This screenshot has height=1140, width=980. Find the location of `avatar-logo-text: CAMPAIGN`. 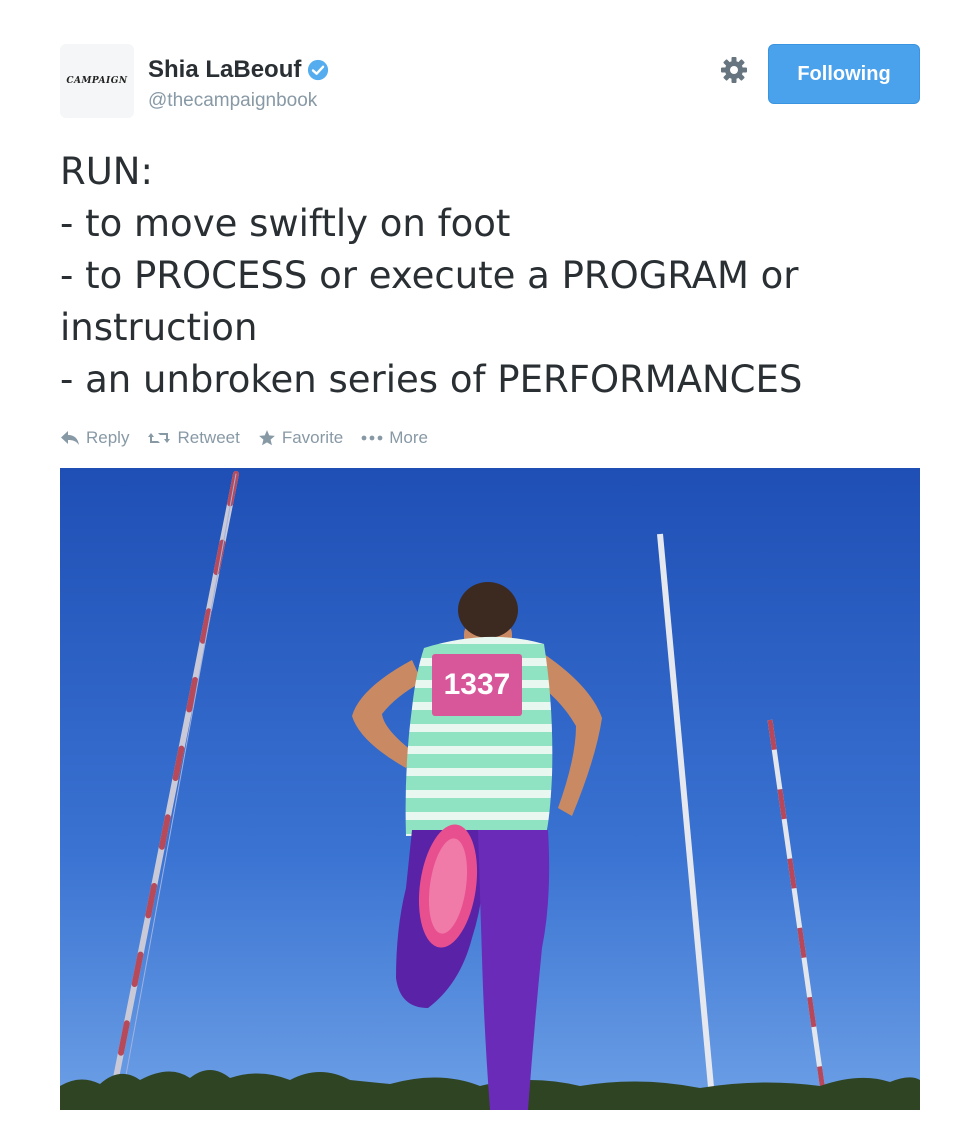

avatar-logo-text: CAMPAIGN is located at coordinates (97, 81).